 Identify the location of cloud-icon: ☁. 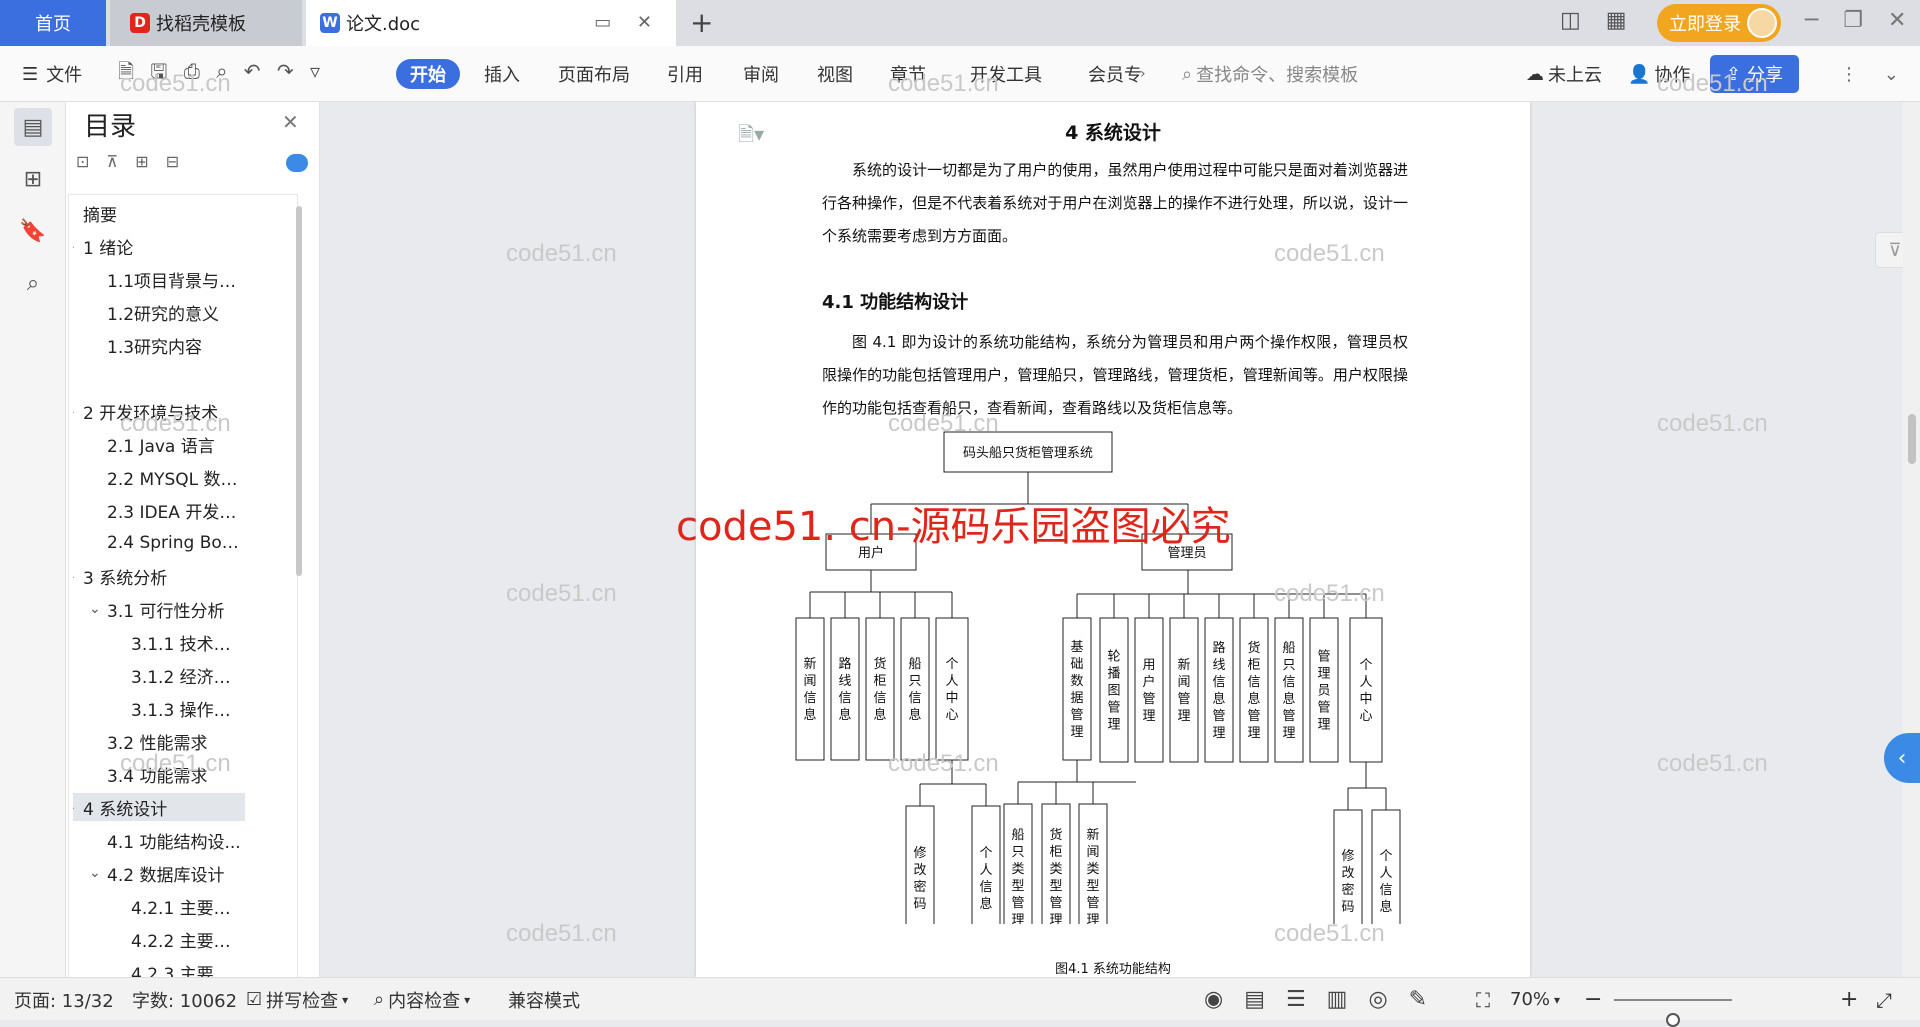
(1535, 74).